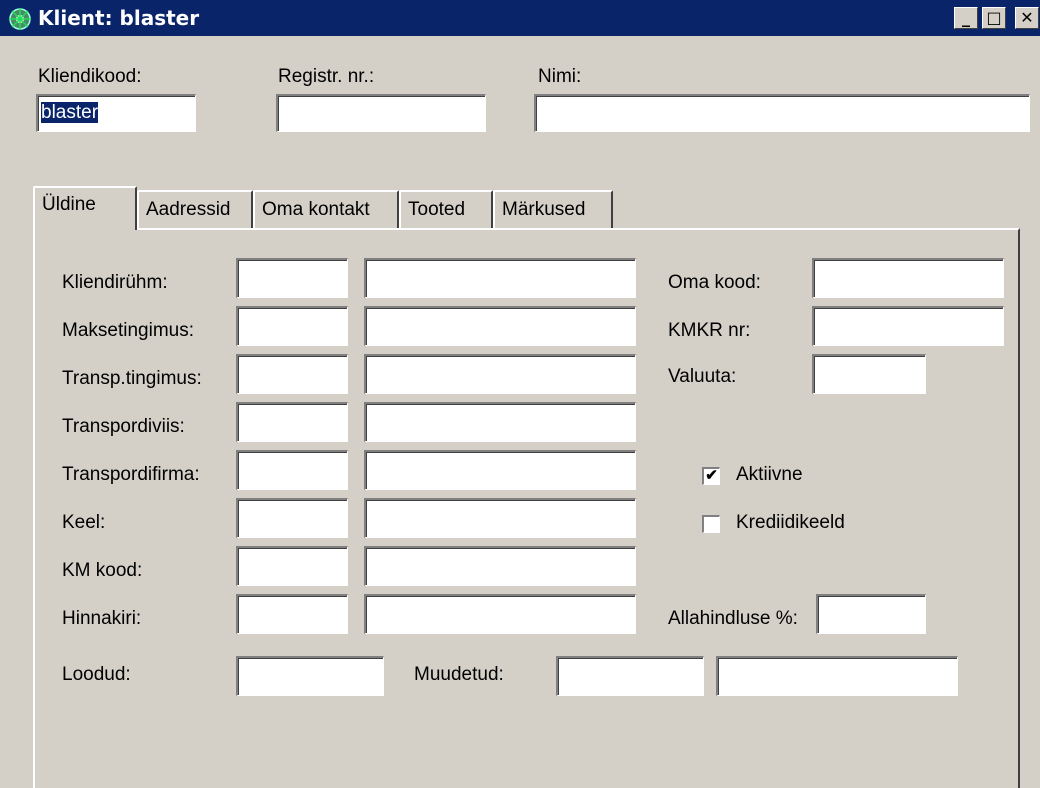 The height and width of the screenshot is (788, 1040). What do you see at coordinates (869, 374) in the screenshot?
I see `valuuta-input` at bounding box center [869, 374].